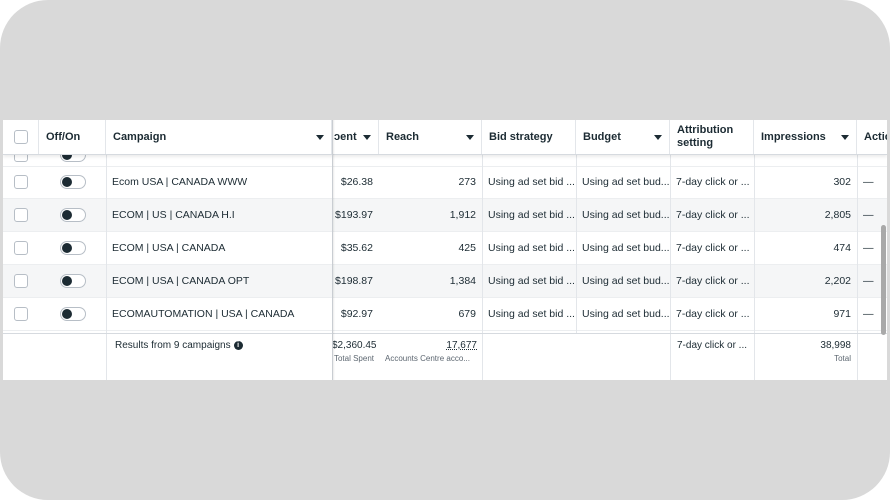 This screenshot has height=500, width=890. Describe the element at coordinates (835, 345) in the screenshot. I see `impressions-total-value: 38,998` at that location.